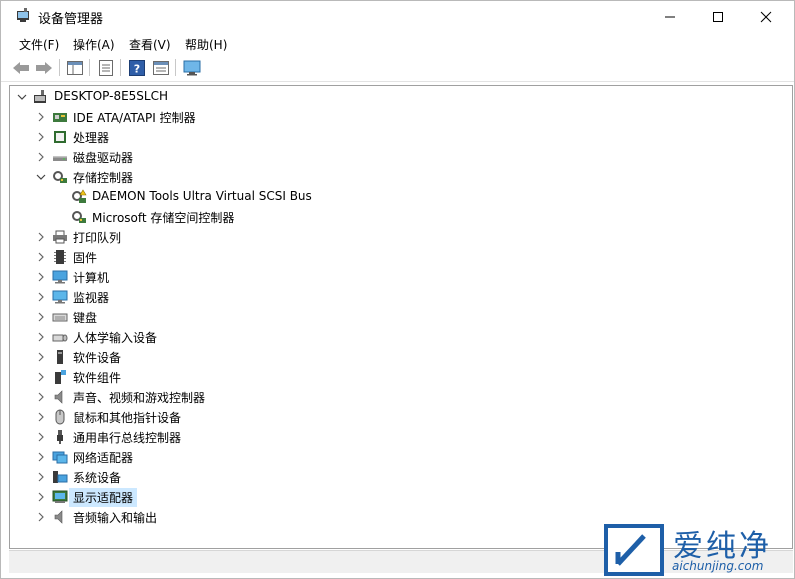 Image resolution: width=795 pixels, height=579 pixels. What do you see at coordinates (60, 377) in the screenshot?
I see `software-component-icon` at bounding box center [60, 377].